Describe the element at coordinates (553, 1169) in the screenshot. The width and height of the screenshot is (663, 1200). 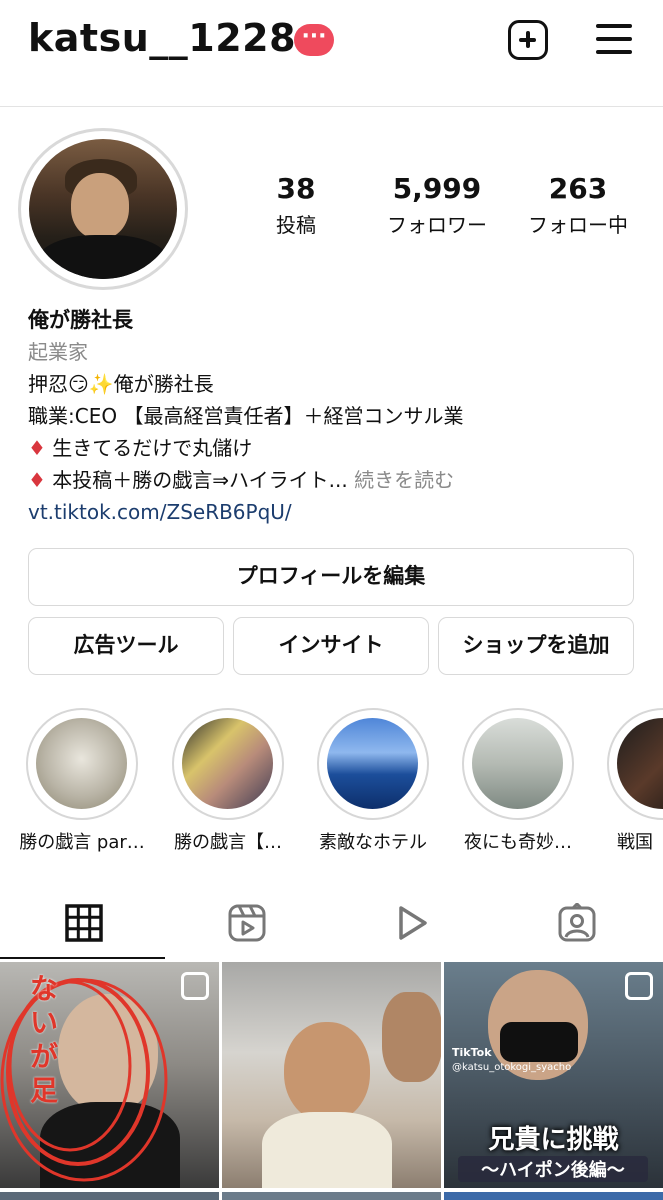
I see `post-subtitle: 〜ハイポン後編〜` at that location.